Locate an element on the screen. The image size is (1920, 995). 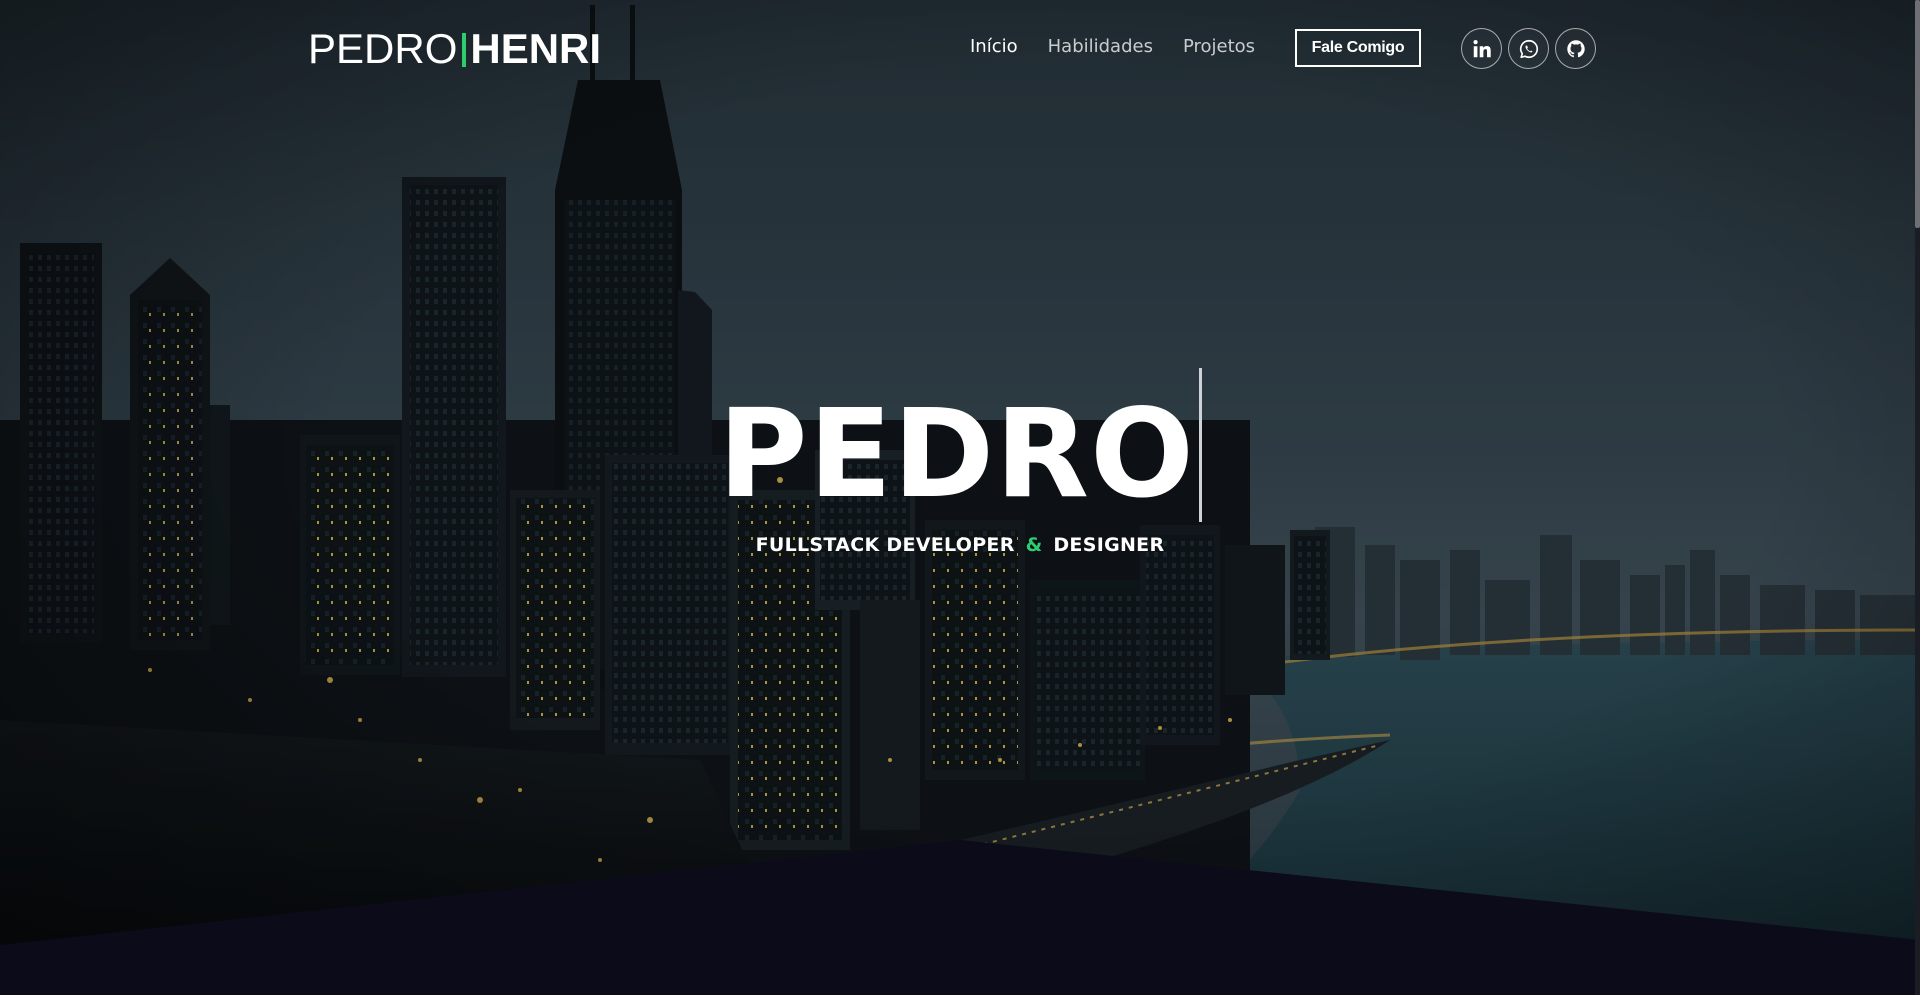
linkedin-icon is located at coordinates (1481, 48).